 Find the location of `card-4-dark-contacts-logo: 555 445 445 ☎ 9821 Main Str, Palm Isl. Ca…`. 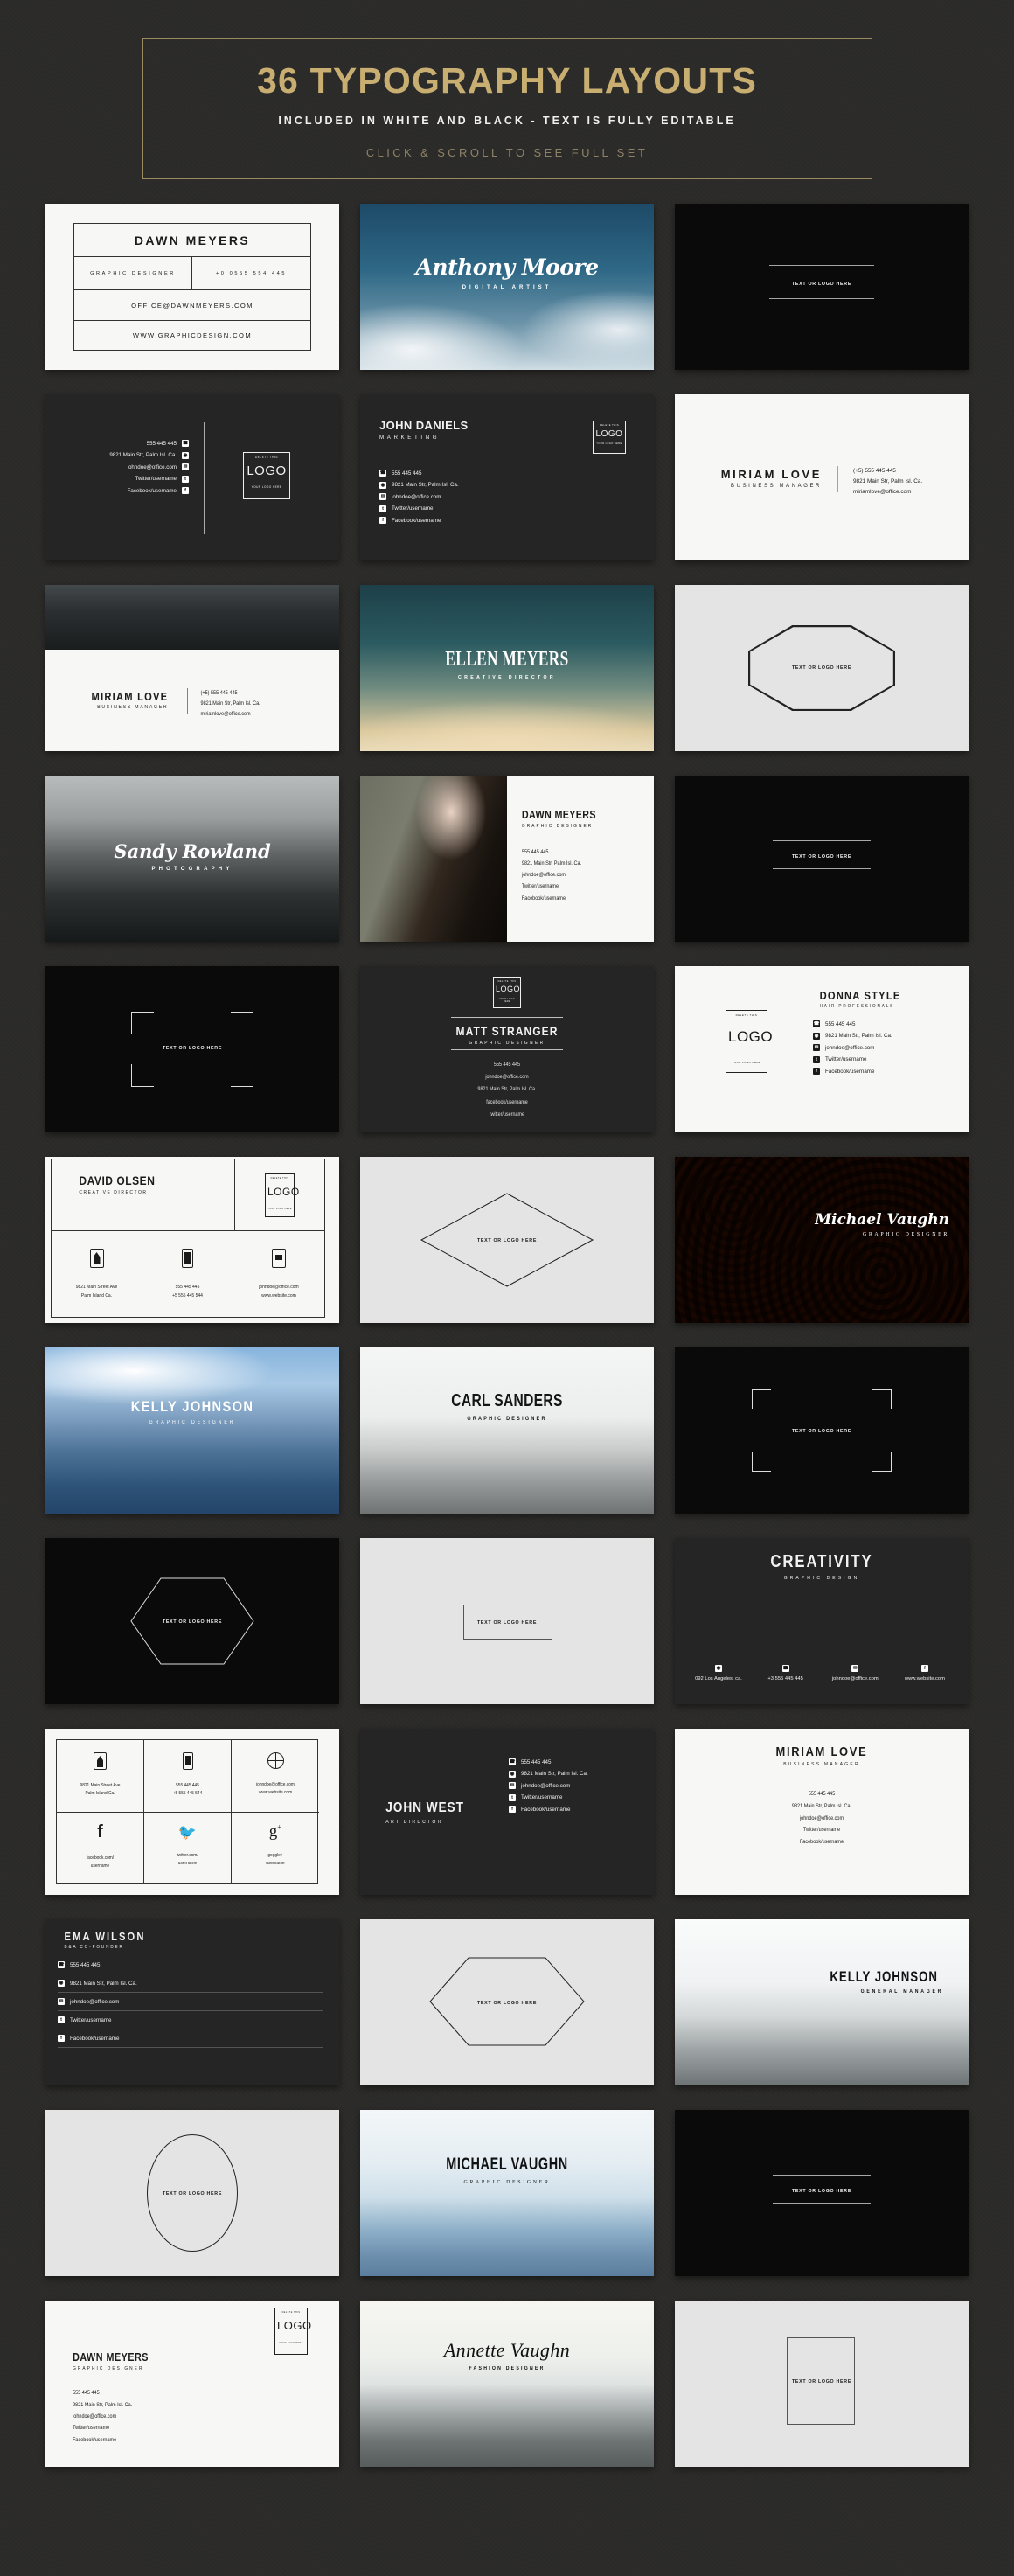

card-4-dark-contacts-logo: 555 445 445 ☎ 9821 Main Str, Palm Isl. Ca… is located at coordinates (192, 477).